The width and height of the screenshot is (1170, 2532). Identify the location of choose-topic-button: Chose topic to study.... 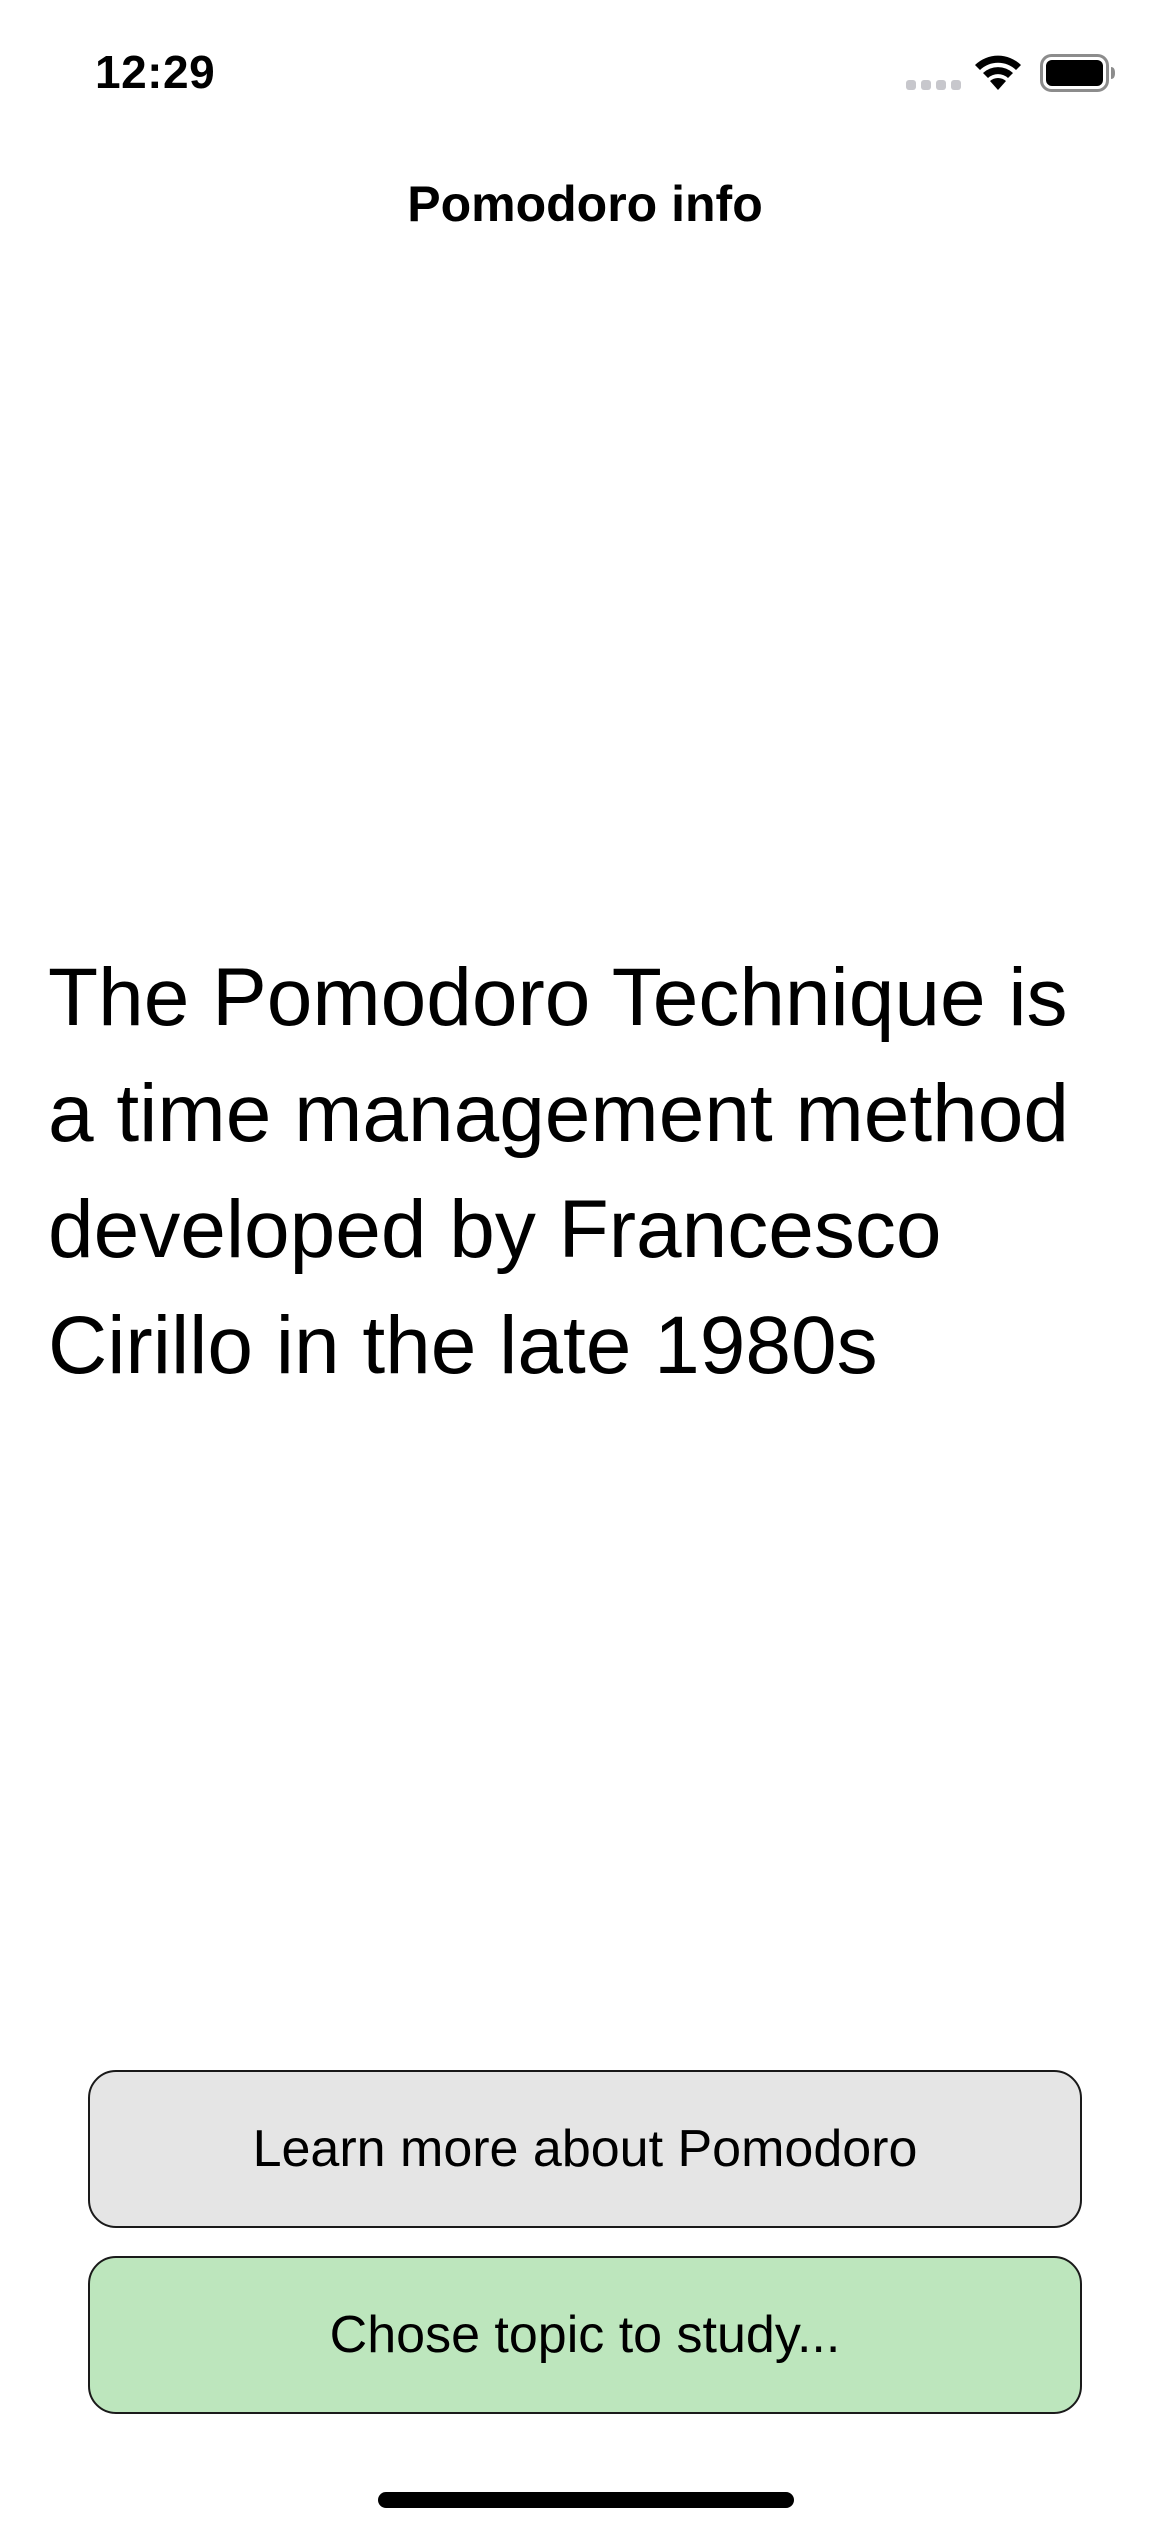
(585, 2335).